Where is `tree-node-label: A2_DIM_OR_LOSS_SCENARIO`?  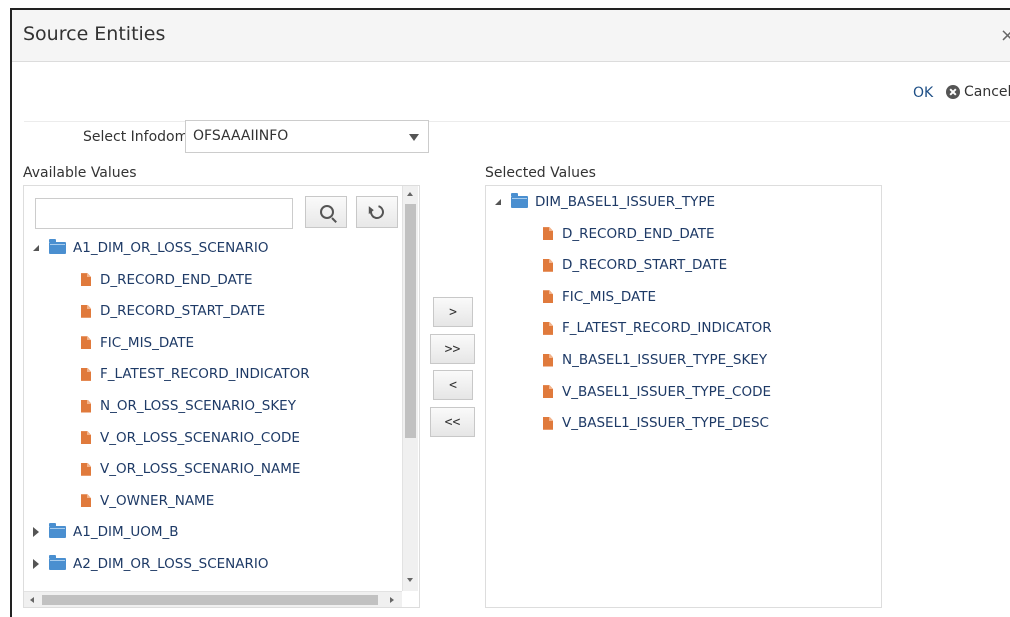 tree-node-label: A2_DIM_OR_LOSS_SCENARIO is located at coordinates (171, 564).